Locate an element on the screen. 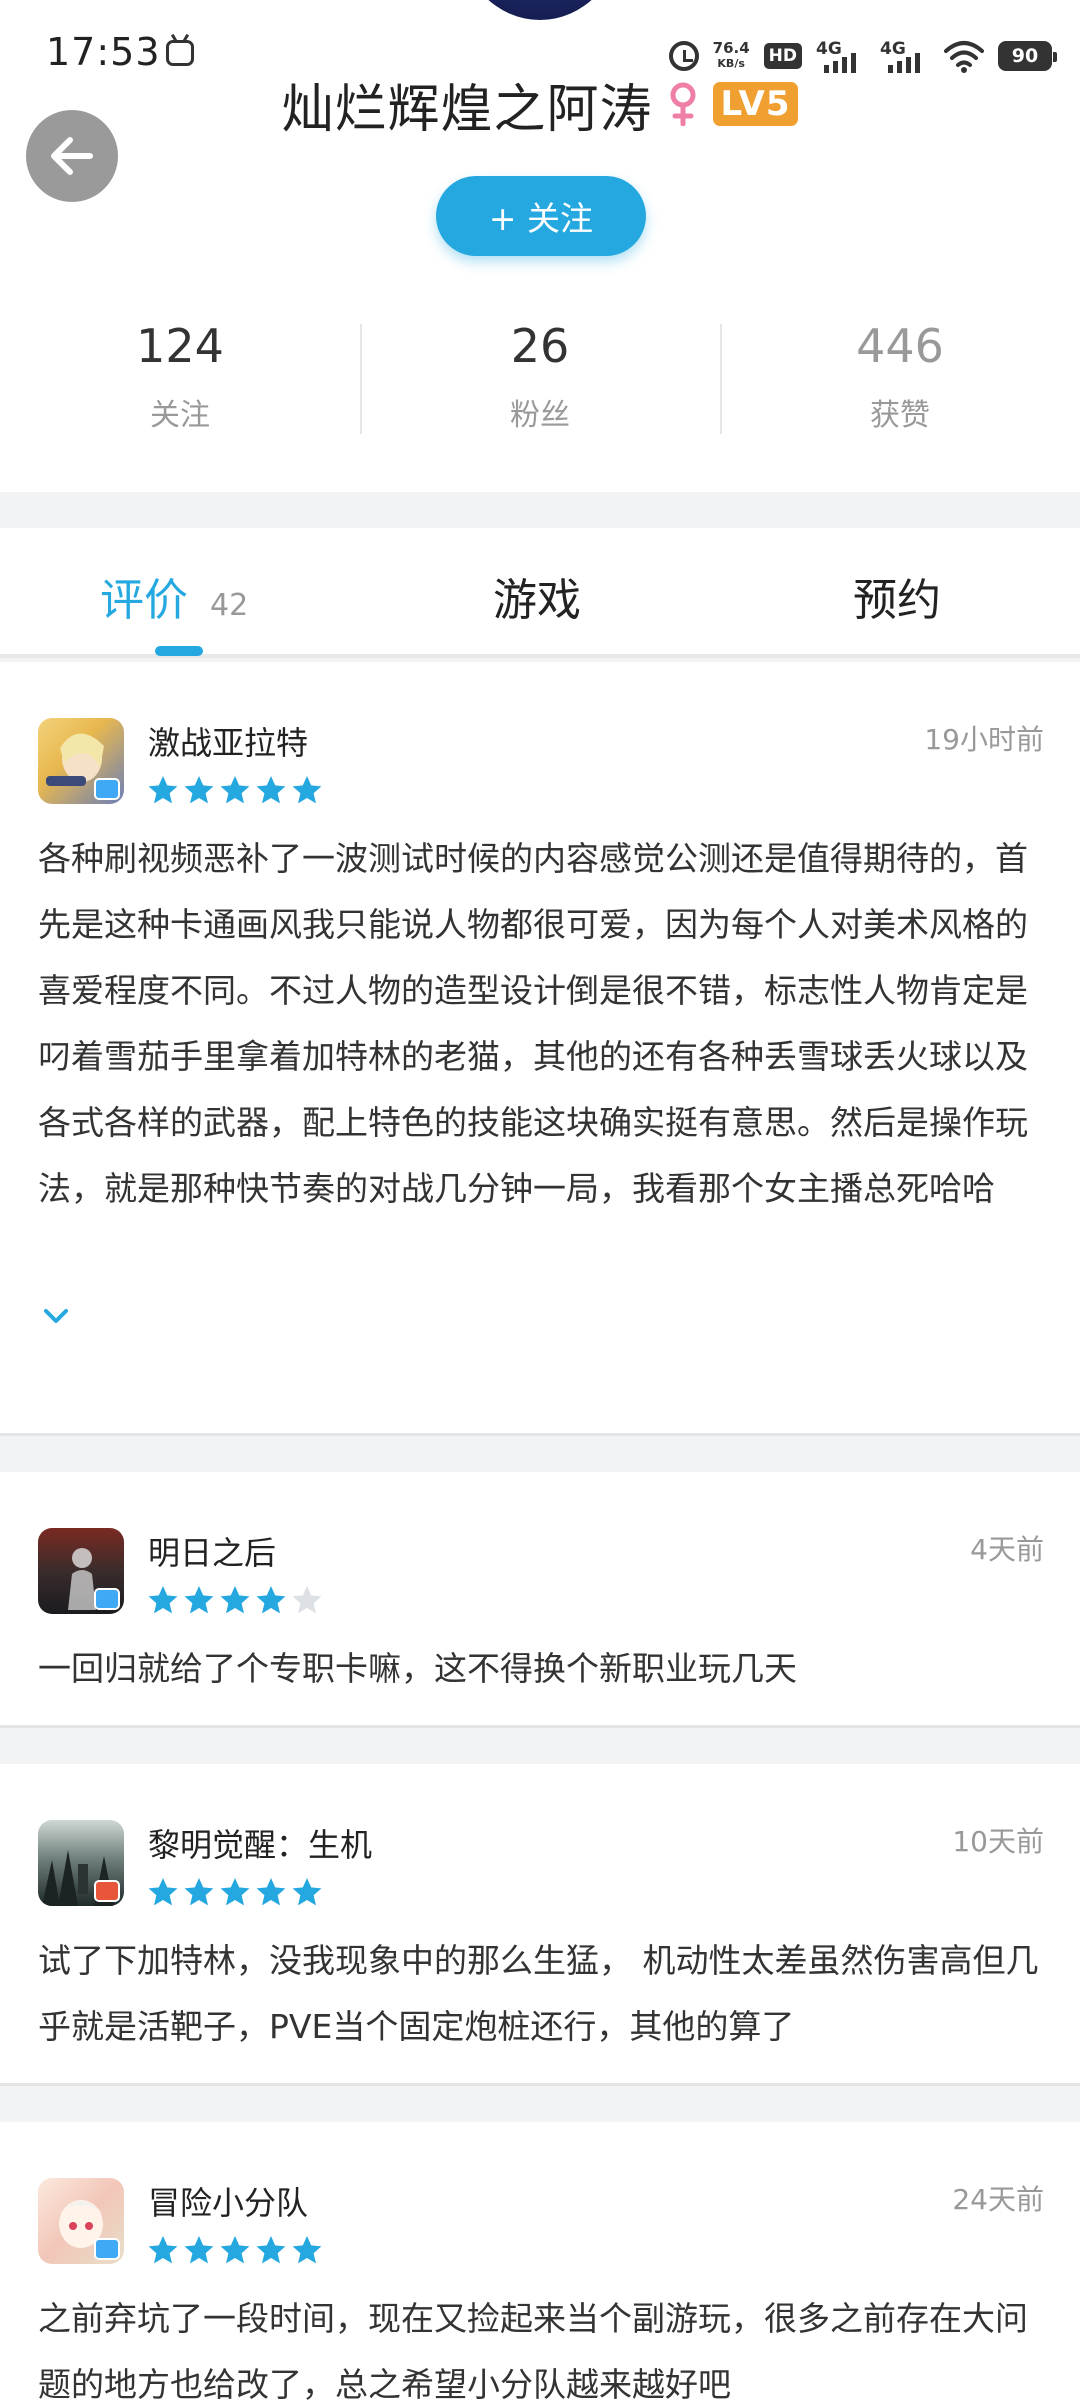 This screenshot has height=2400, width=1080. profile-tabs: 评价 42 游戏 预约 is located at coordinates (540, 593).